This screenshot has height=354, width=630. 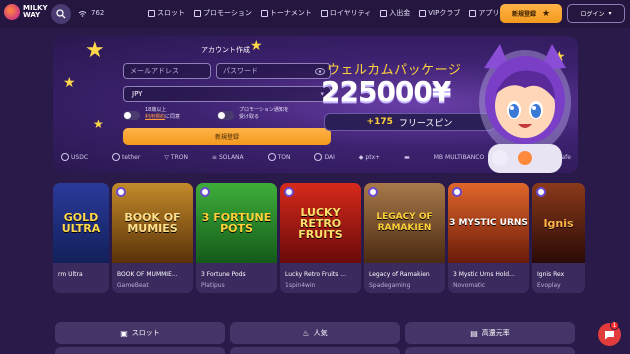 I want to click on promo-consent-toggle, so click(x=225, y=115).